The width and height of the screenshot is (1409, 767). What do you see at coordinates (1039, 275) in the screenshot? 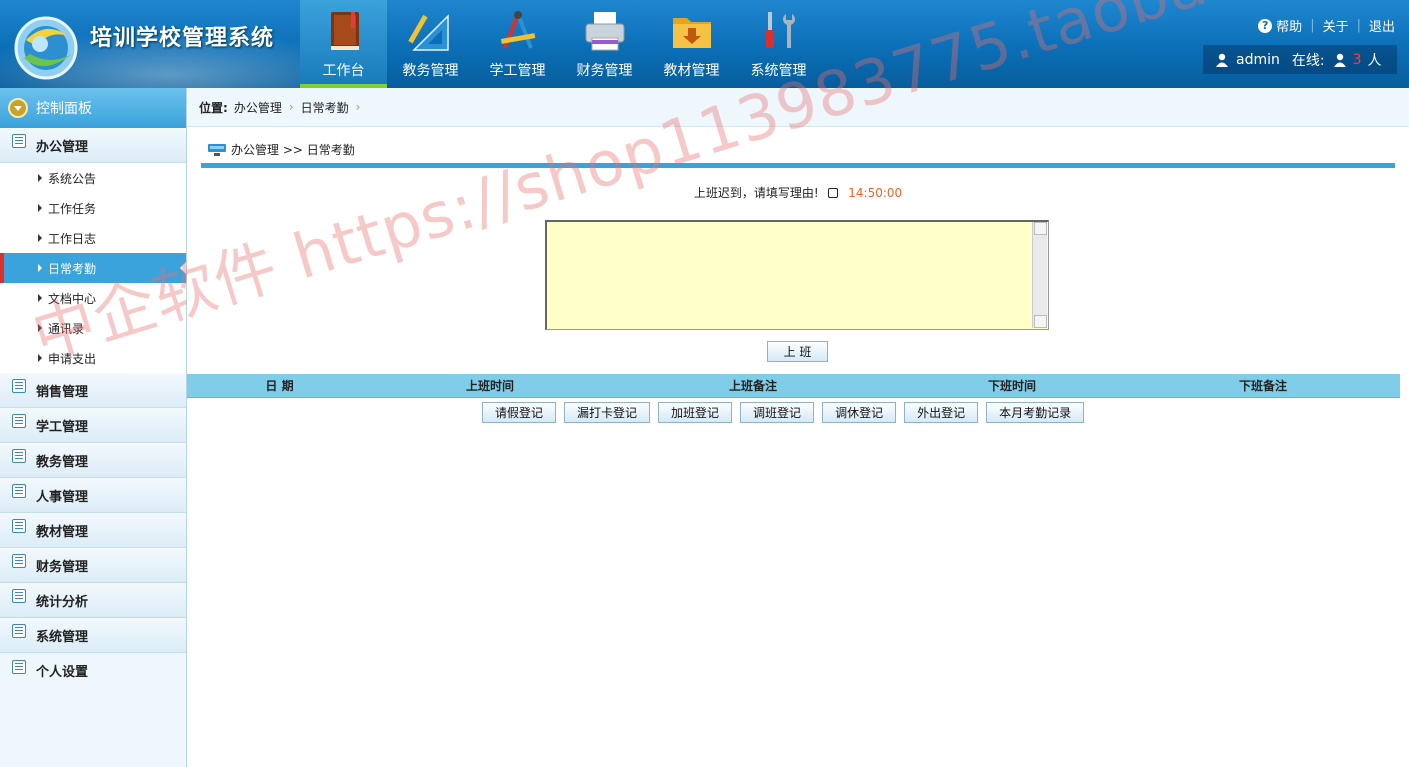
I see `textarea-scrollbar` at bounding box center [1039, 275].